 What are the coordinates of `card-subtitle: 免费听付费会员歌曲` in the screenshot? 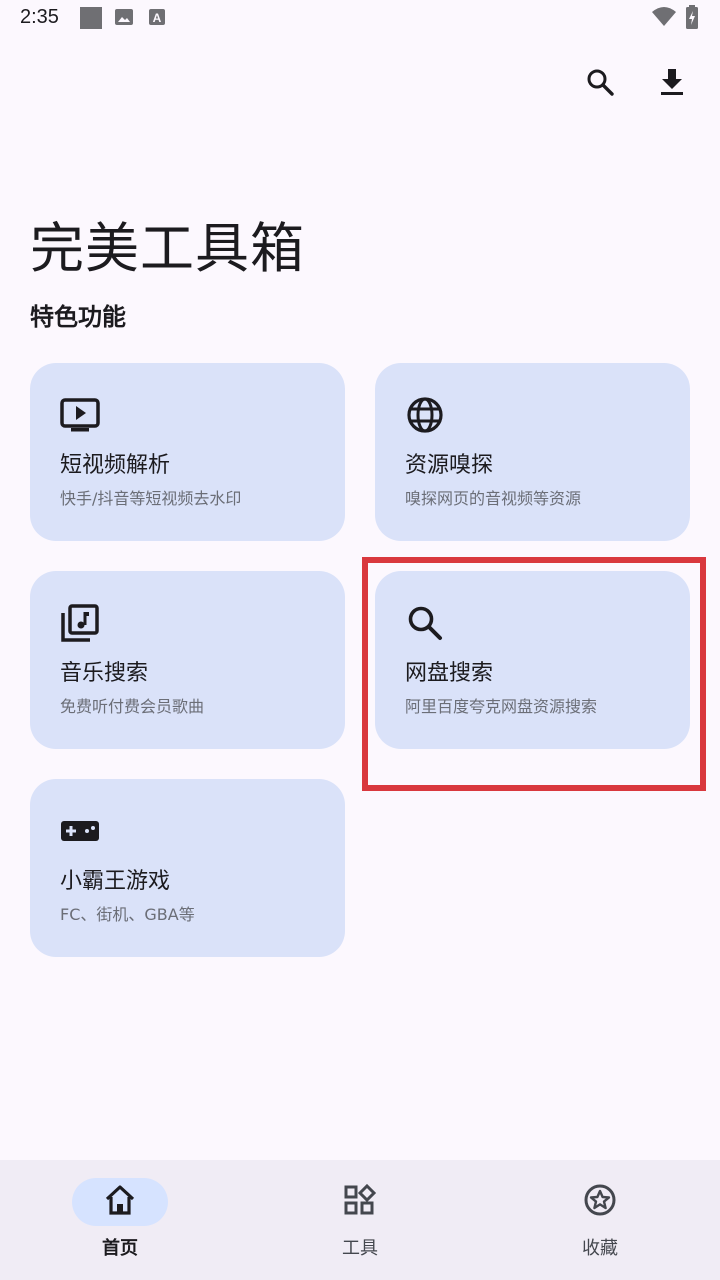 It's located at (132, 706).